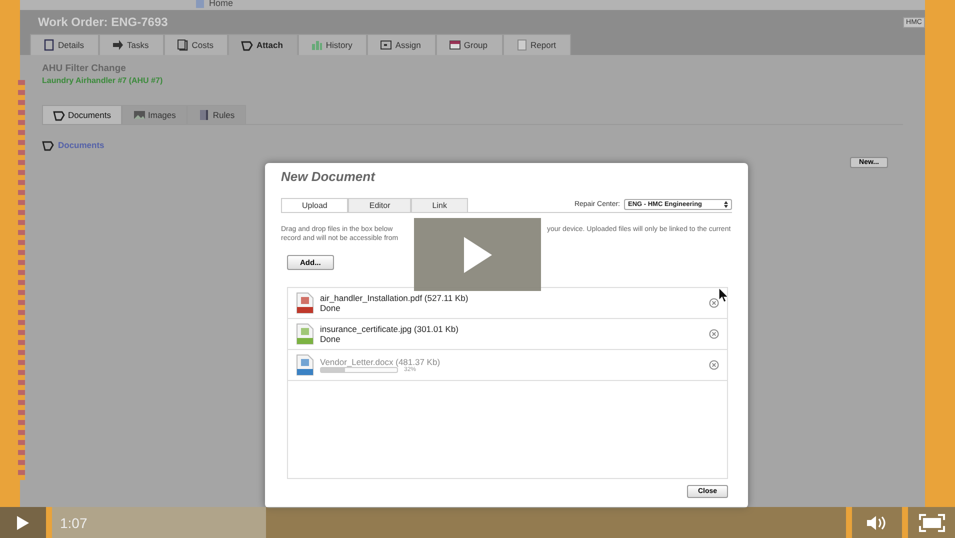  What do you see at coordinates (439, 205) in the screenshot?
I see `tab: Link` at bounding box center [439, 205].